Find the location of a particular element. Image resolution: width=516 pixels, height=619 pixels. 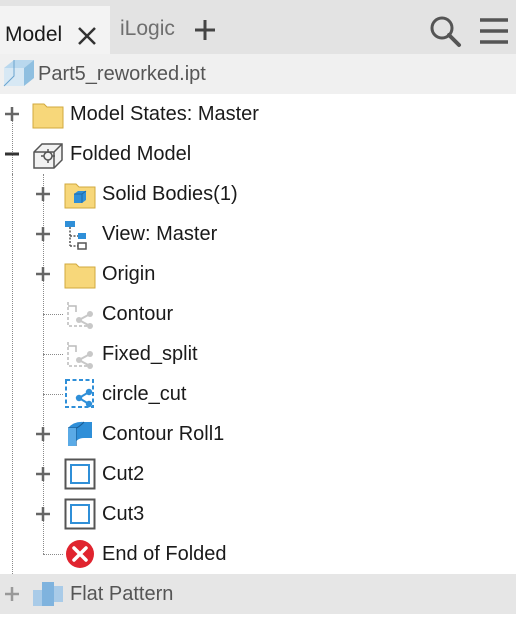

contour-roll-icon is located at coordinates (80, 434).